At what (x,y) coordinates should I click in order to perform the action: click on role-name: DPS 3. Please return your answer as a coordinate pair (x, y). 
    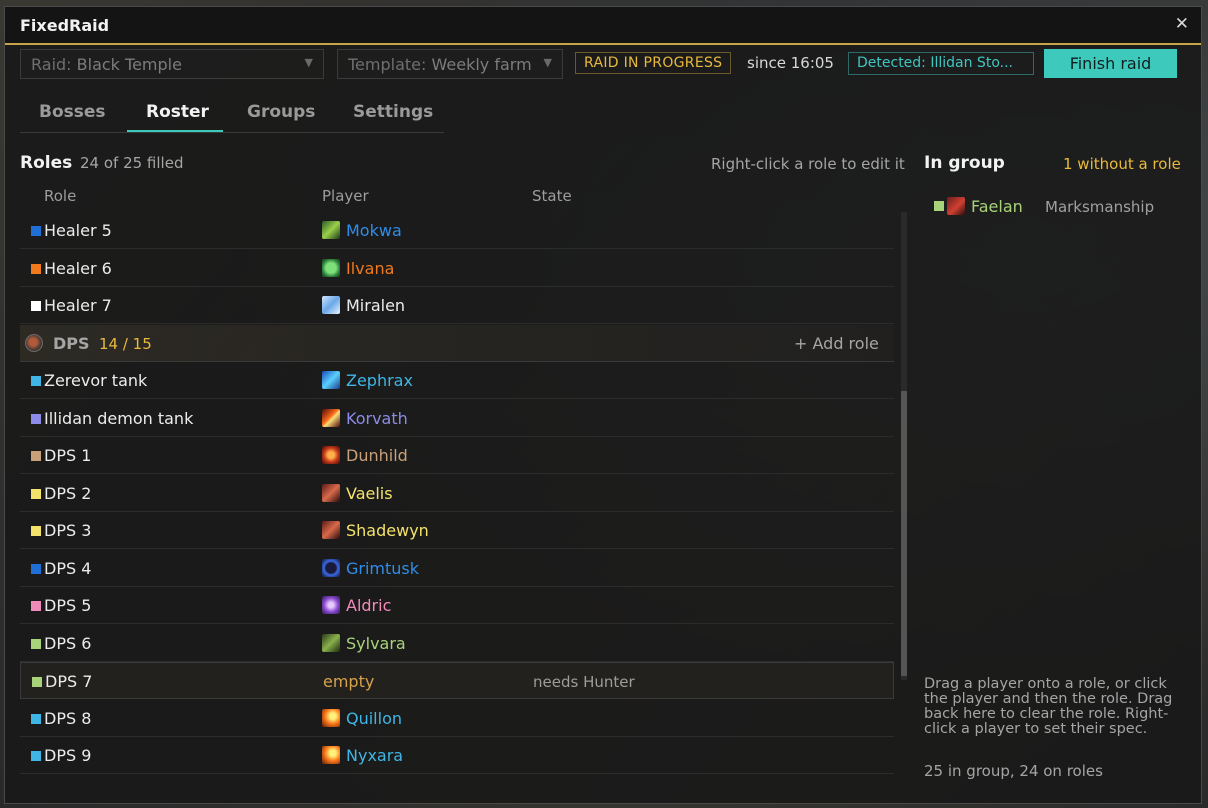
    Looking at the image, I should click on (68, 530).